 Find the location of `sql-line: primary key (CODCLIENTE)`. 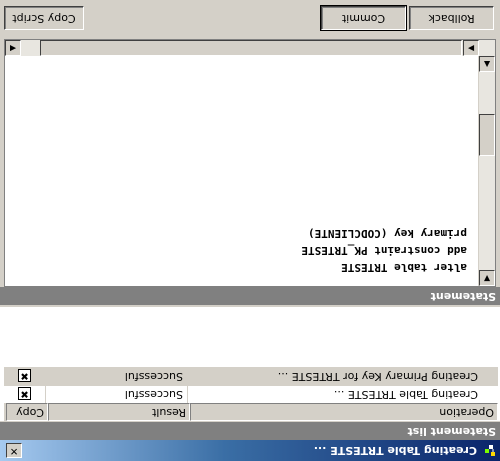

sql-line: primary key (CODCLIENTE) is located at coordinates (387, 233).